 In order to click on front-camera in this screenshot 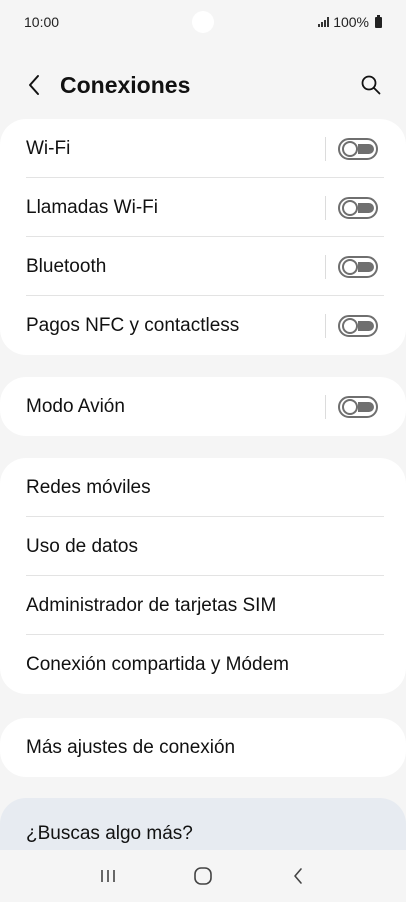, I will do `click(203, 22)`.